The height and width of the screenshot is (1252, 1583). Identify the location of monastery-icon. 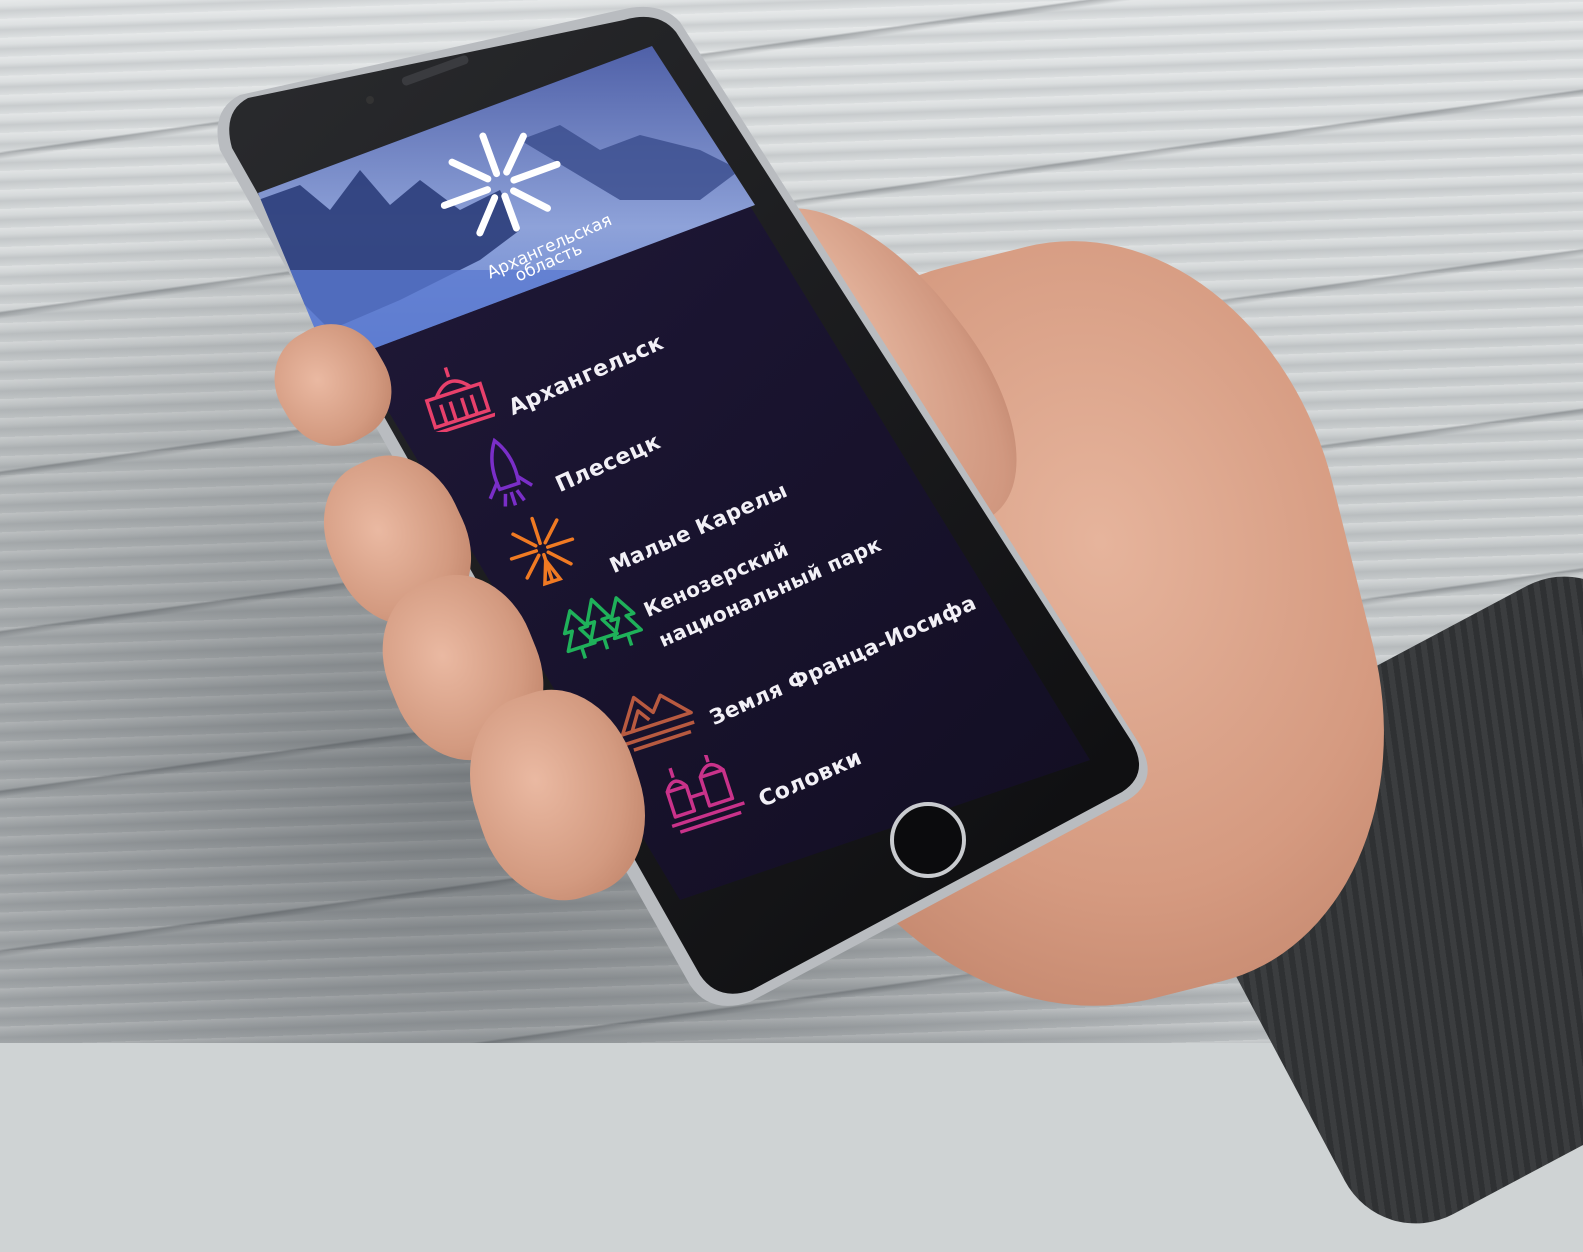
(705, 794).